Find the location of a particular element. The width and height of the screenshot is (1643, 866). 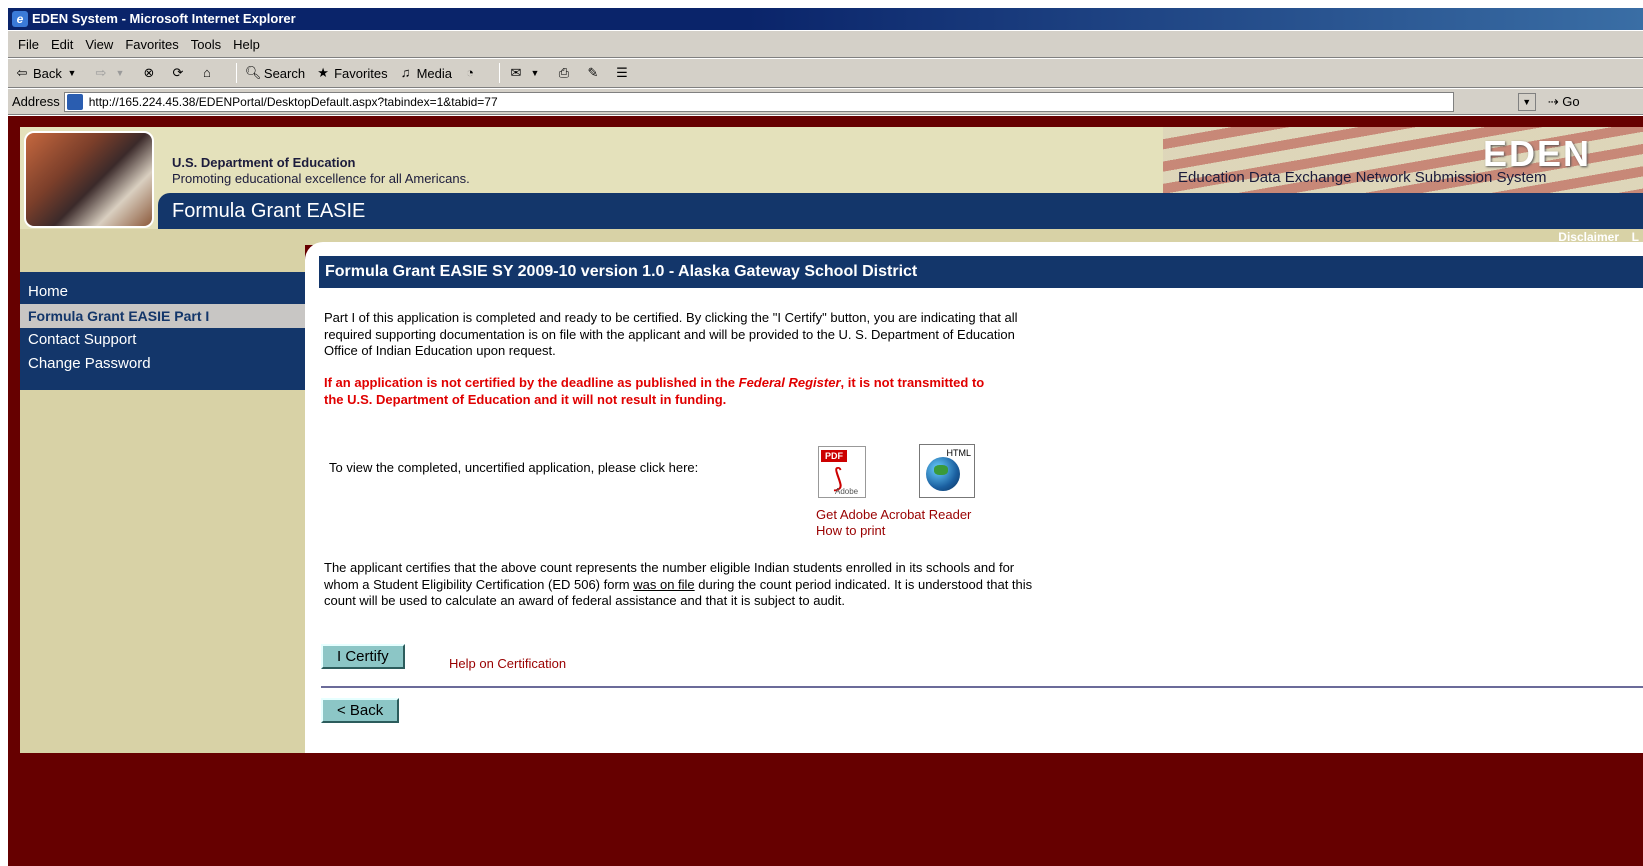

back-dropdown-icon: ▼ is located at coordinates (72, 73).